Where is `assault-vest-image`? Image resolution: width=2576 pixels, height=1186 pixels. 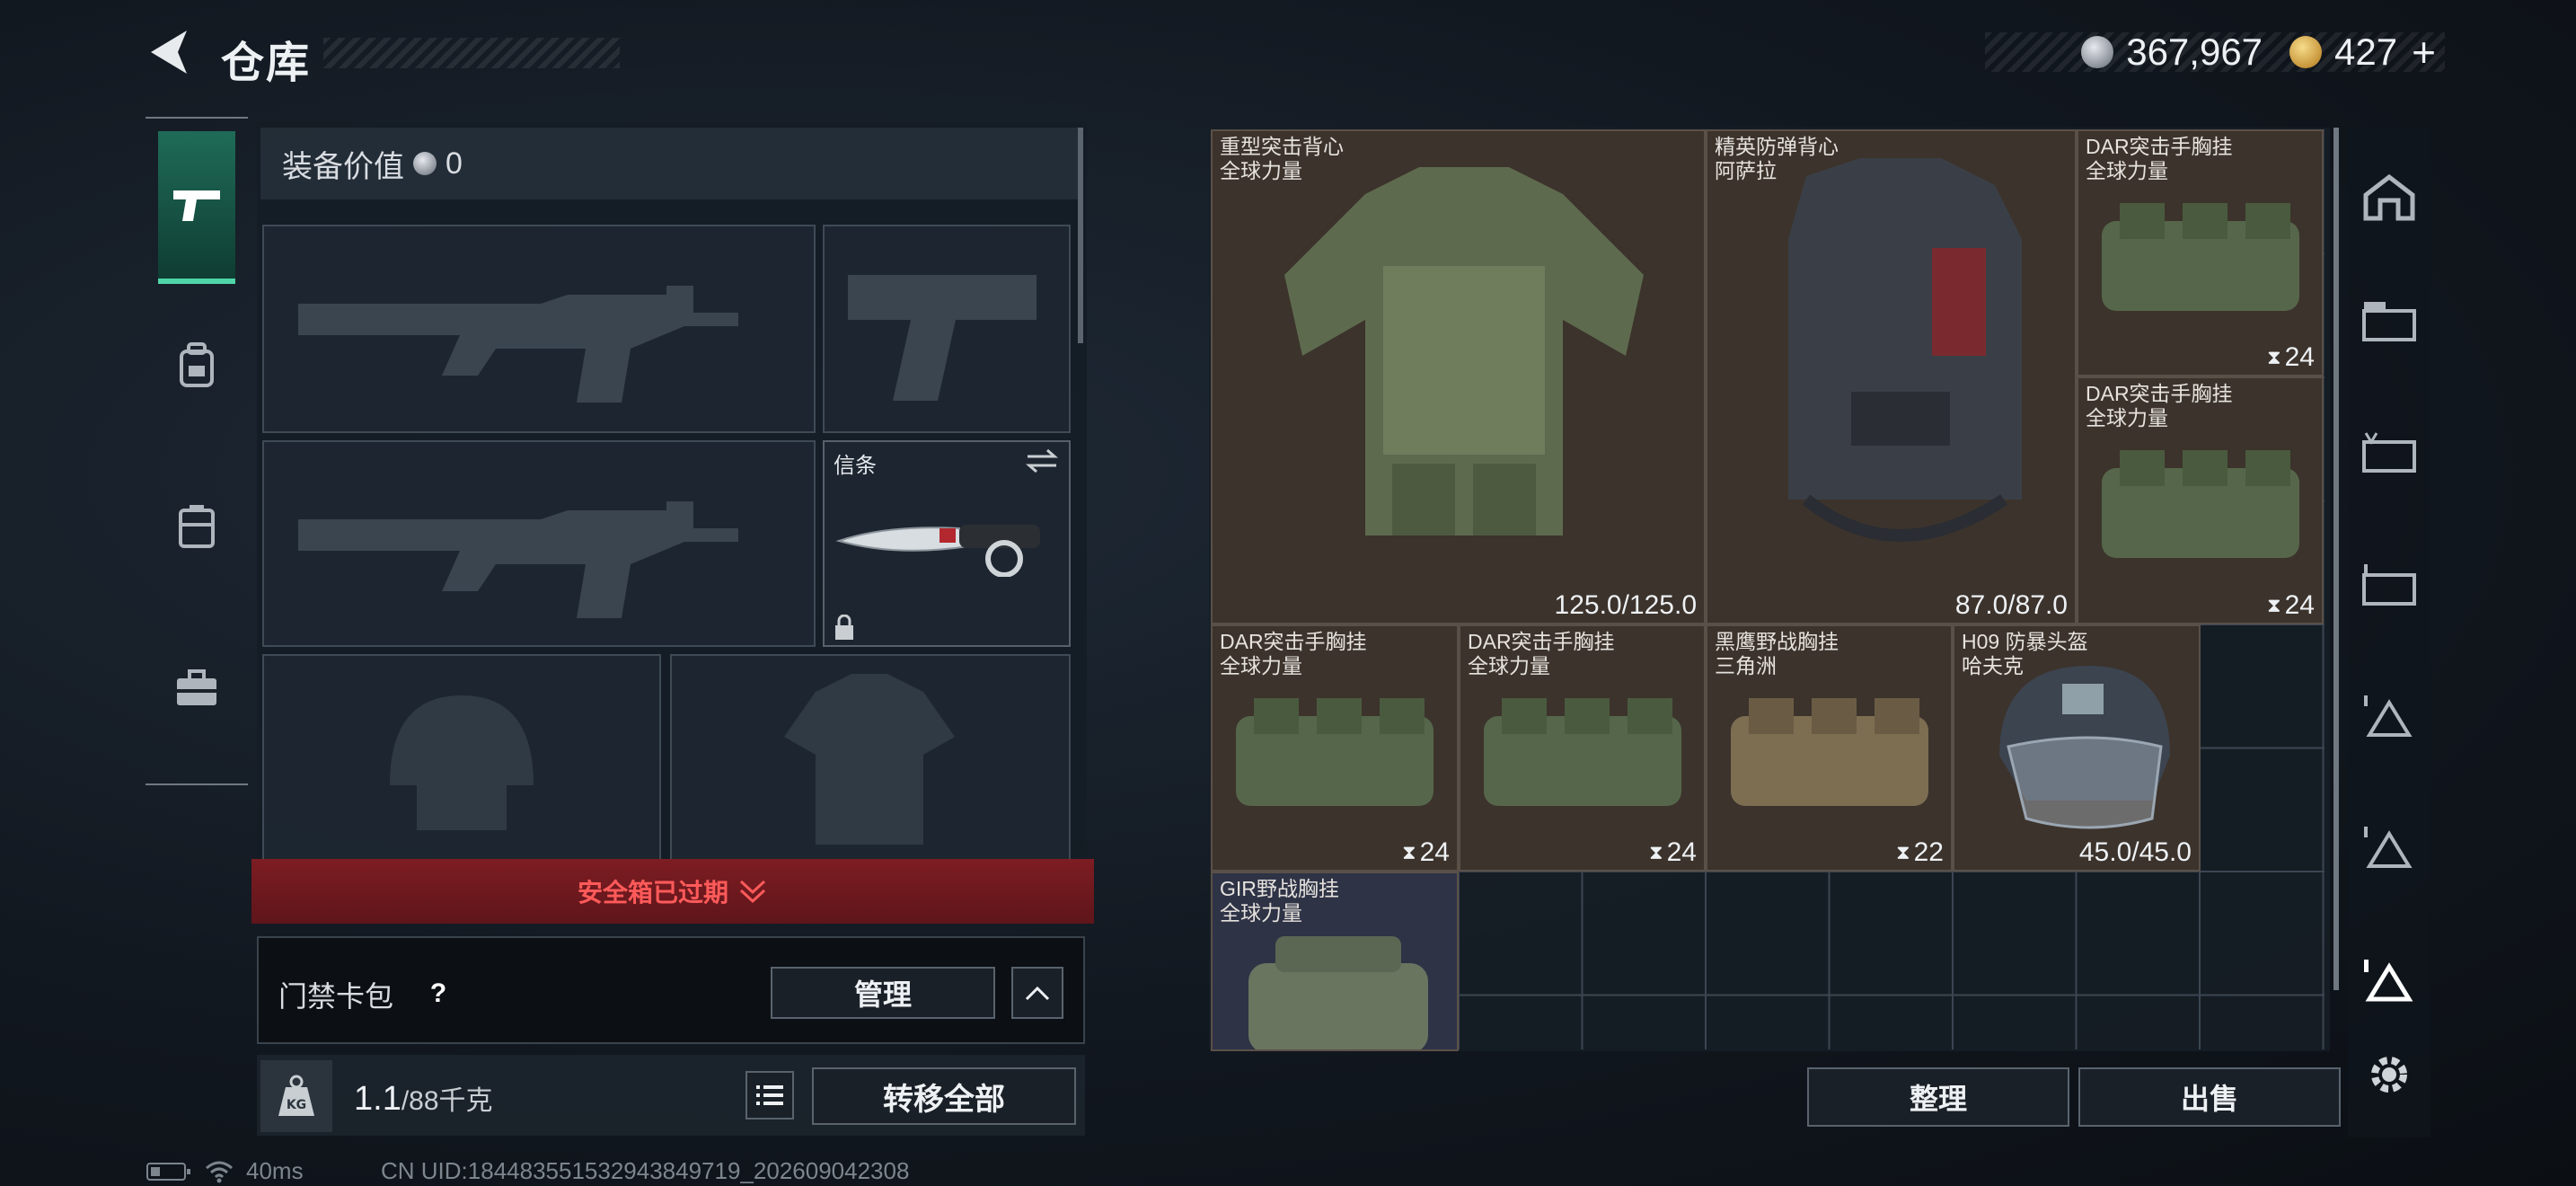
assault-vest-image is located at coordinates (1464, 351).